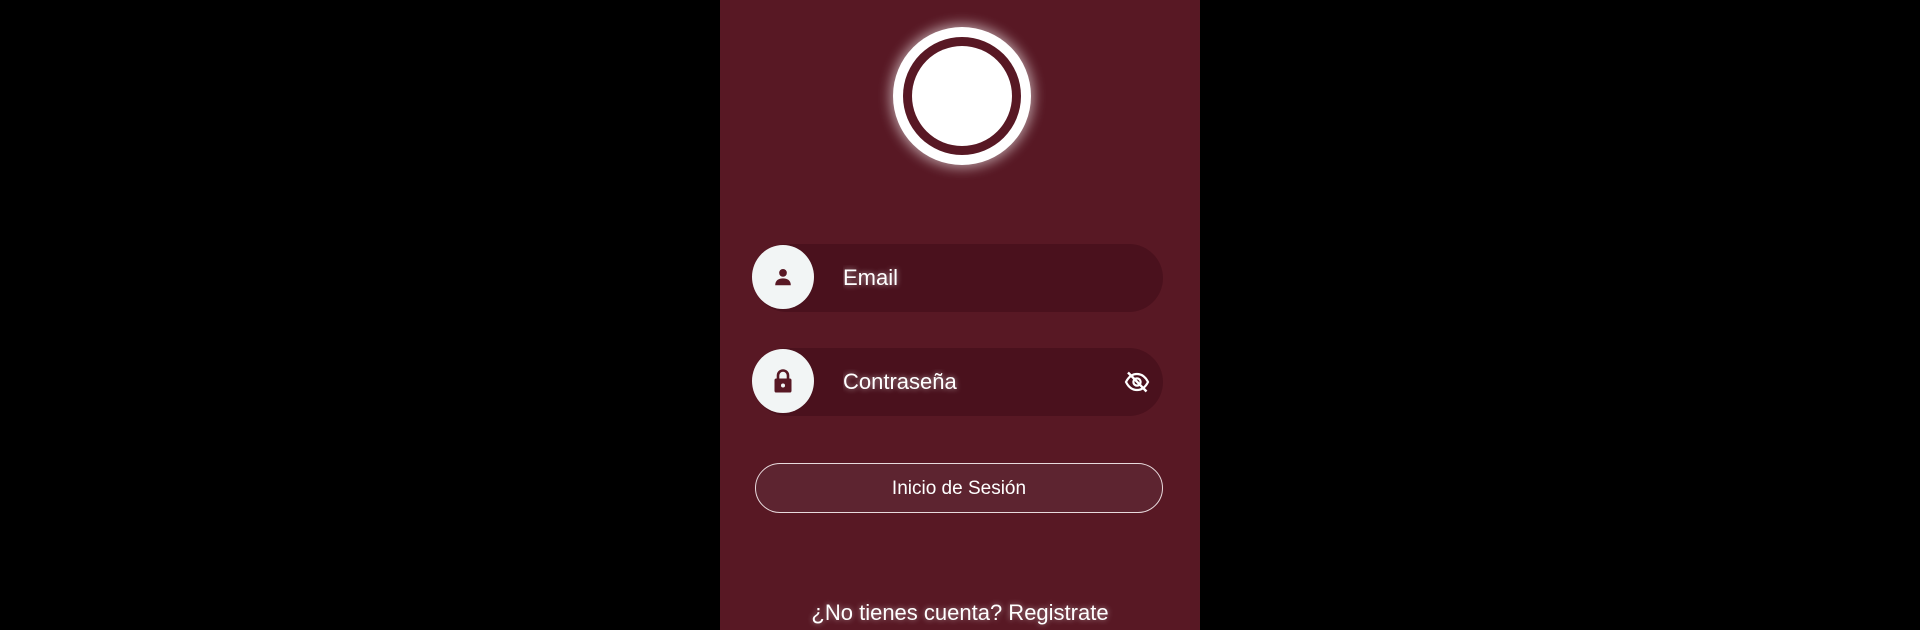 The width and height of the screenshot is (1920, 630). Describe the element at coordinates (973, 278) in the screenshot. I see `email-input` at that location.